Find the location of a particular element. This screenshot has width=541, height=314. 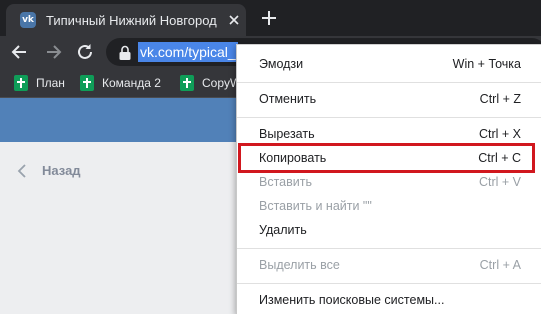

menu-item-label: Выделить все is located at coordinates (299, 265).